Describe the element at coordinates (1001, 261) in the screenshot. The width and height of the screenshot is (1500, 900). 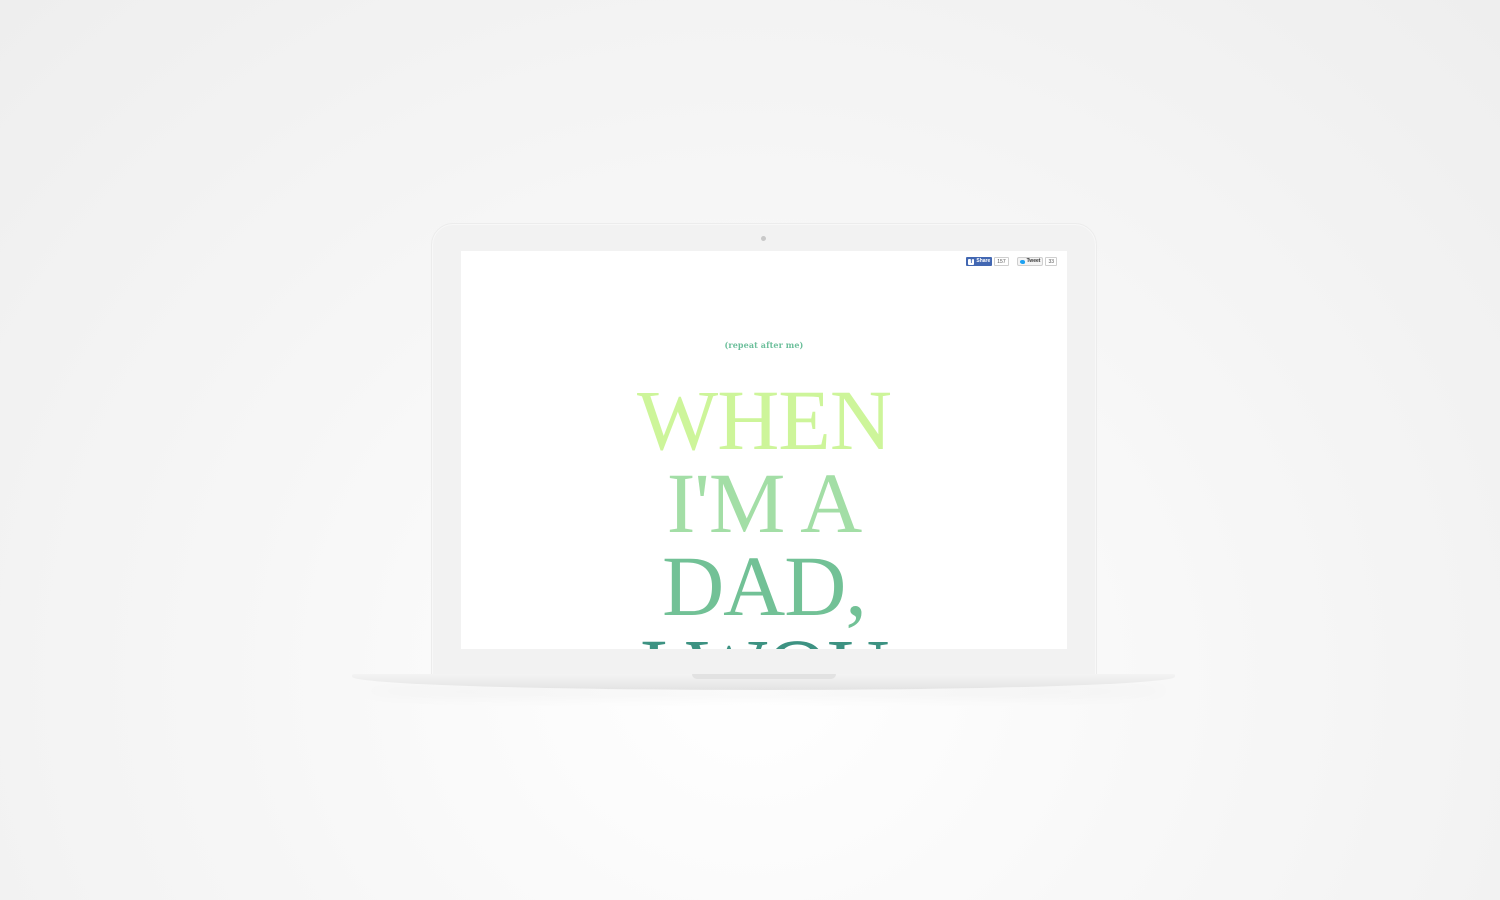
I see `facebook-share-count: 157` at that location.